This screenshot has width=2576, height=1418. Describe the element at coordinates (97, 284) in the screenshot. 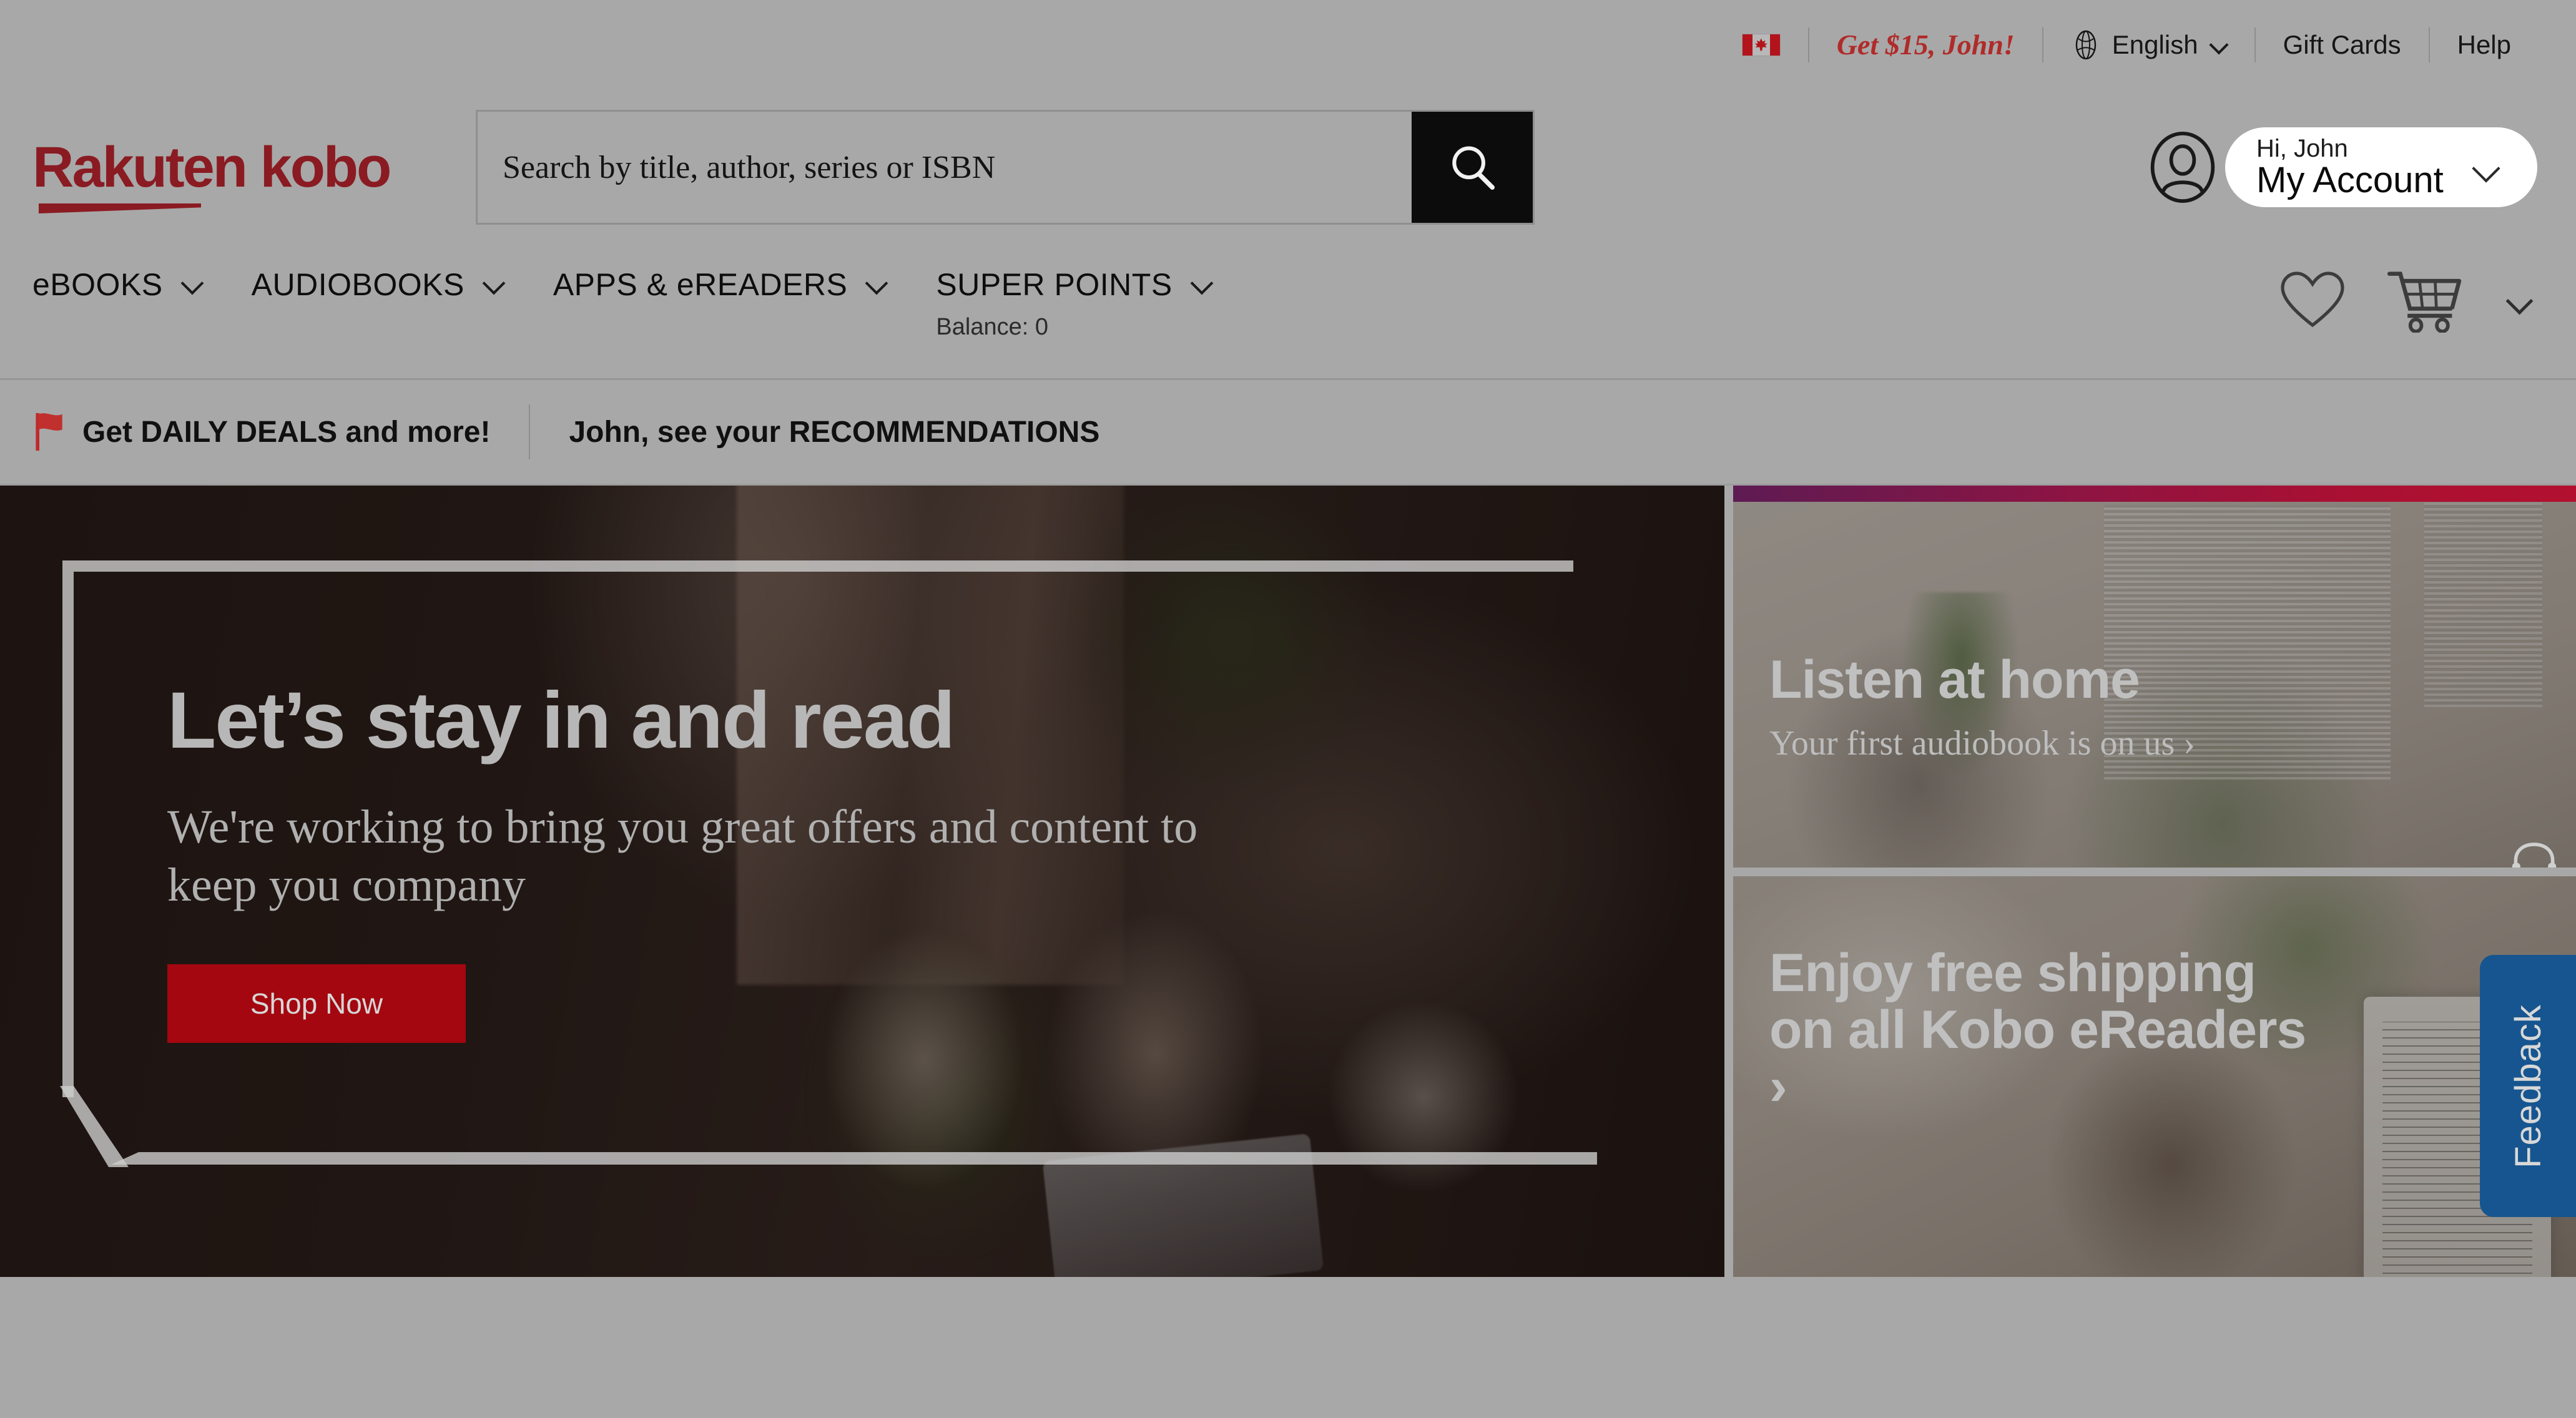

I see `nav-item-label: eBOOKS` at that location.